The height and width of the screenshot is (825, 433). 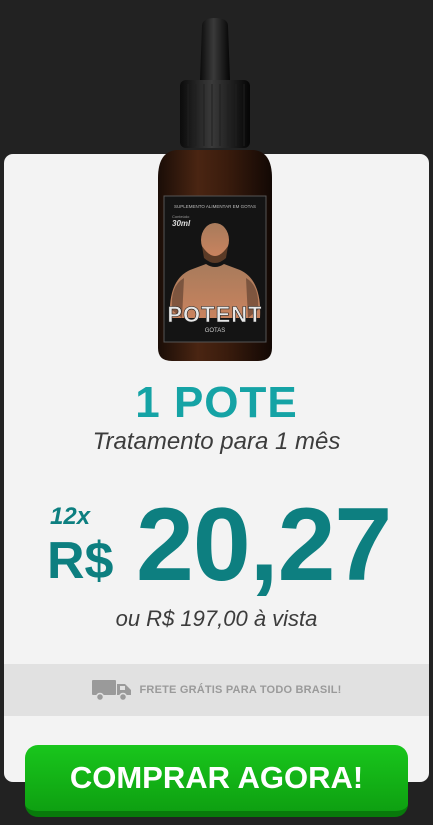 I want to click on svg-text: GOTAS, so click(x=215, y=331).